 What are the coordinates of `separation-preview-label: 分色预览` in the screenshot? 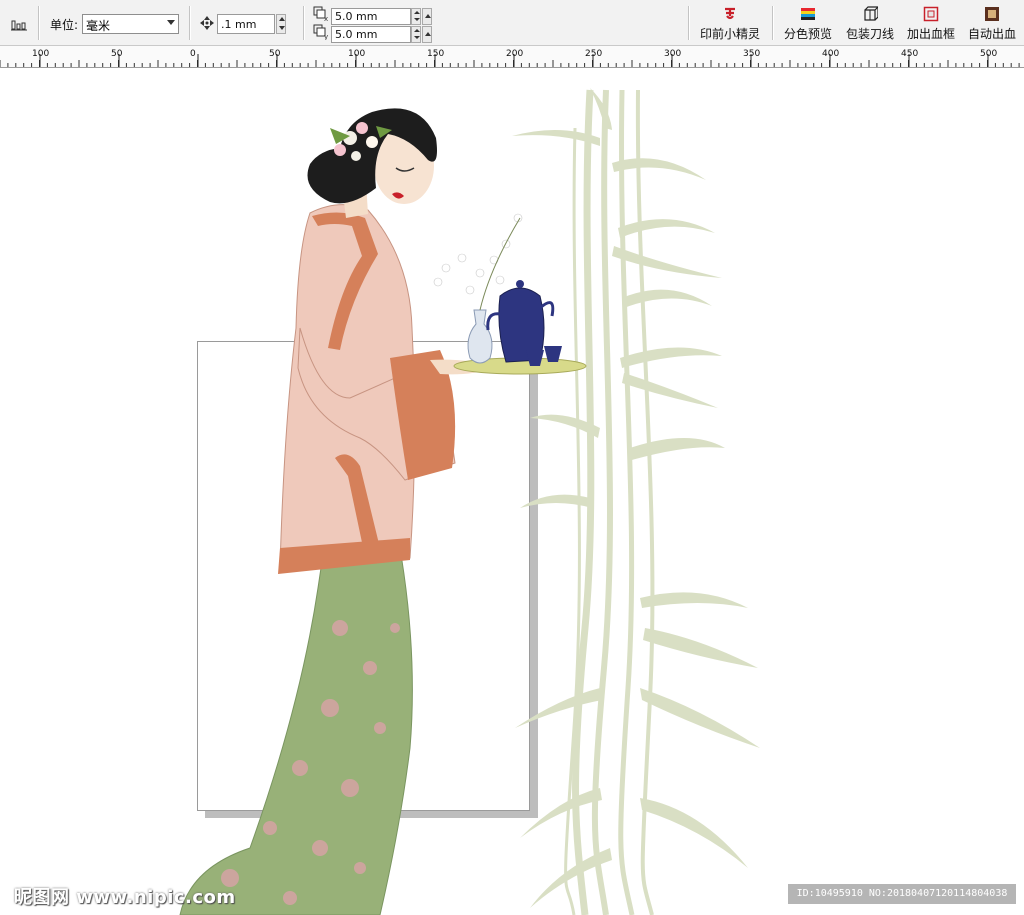 It's located at (807, 34).